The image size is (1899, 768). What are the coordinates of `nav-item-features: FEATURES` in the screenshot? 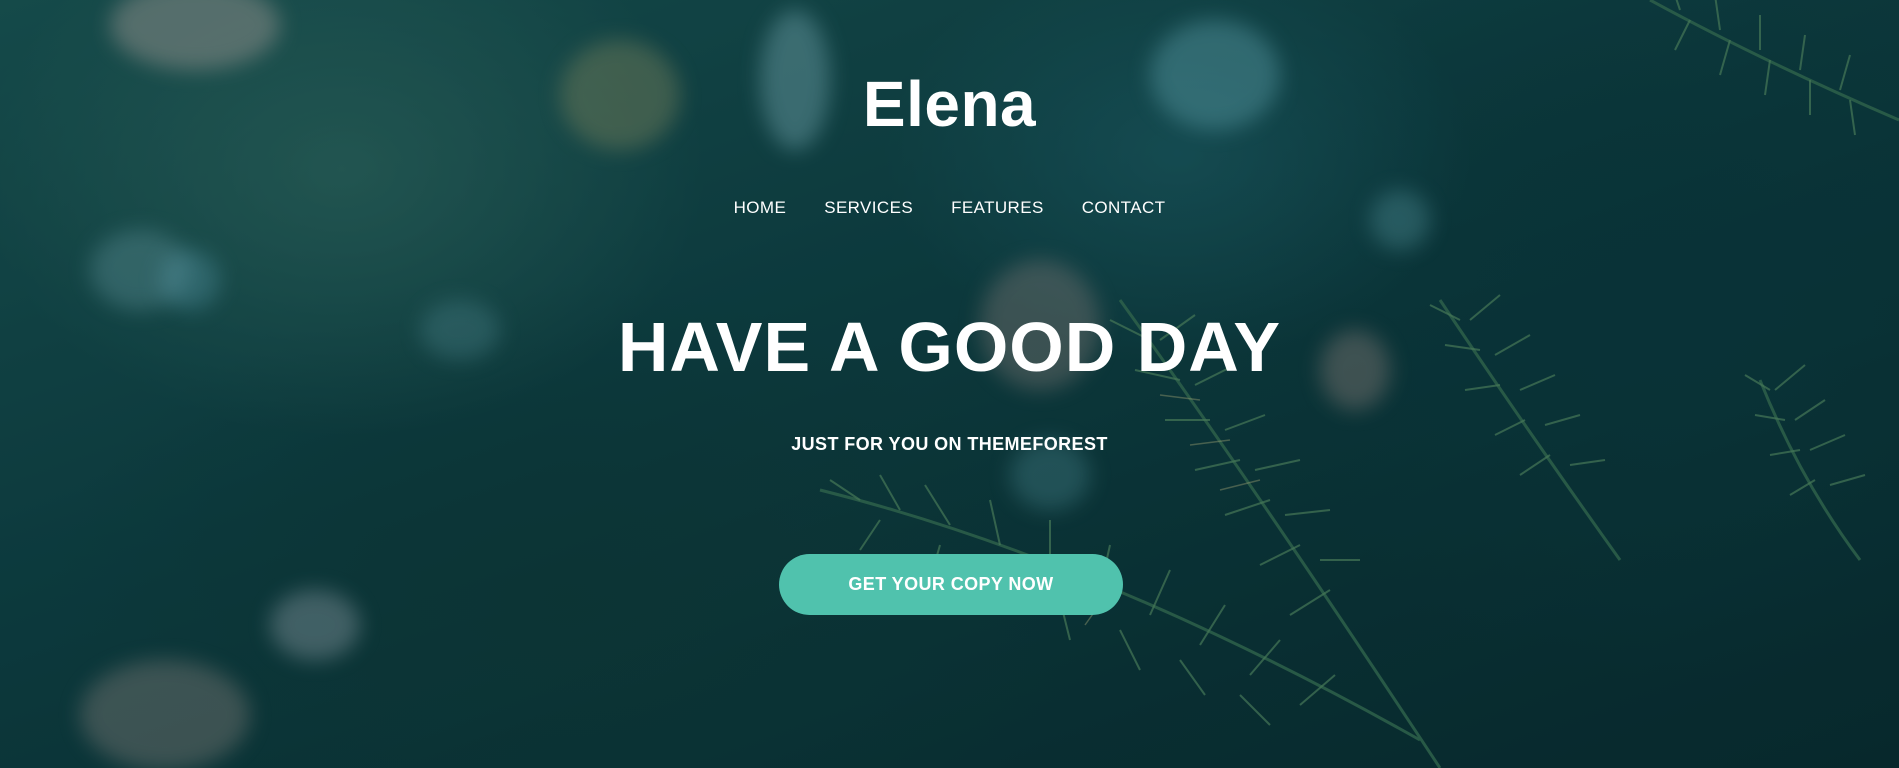 It's located at (997, 208).